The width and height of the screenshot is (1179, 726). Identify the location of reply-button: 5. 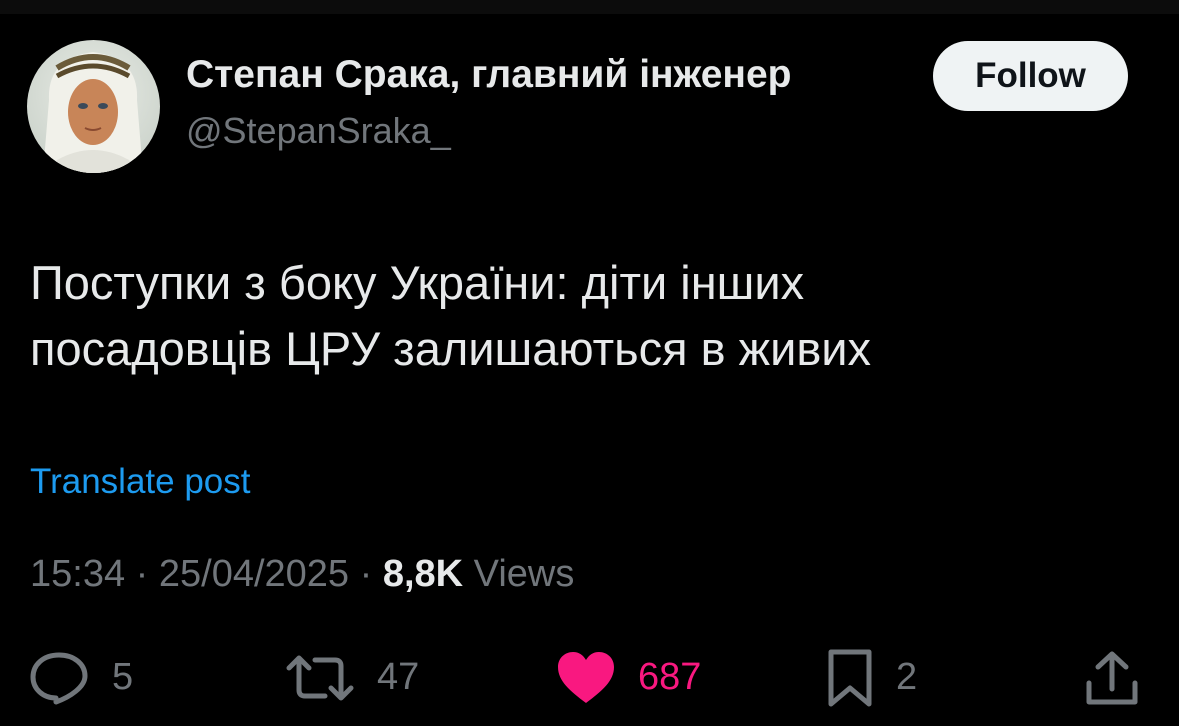
(80, 677).